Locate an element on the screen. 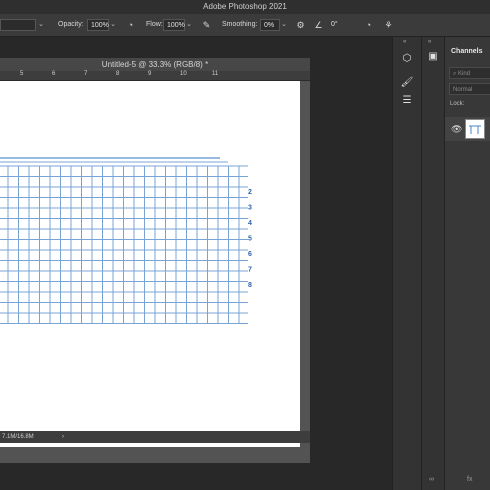 This screenshot has width=490, height=490. fx-icon: fx is located at coordinates (469, 479).